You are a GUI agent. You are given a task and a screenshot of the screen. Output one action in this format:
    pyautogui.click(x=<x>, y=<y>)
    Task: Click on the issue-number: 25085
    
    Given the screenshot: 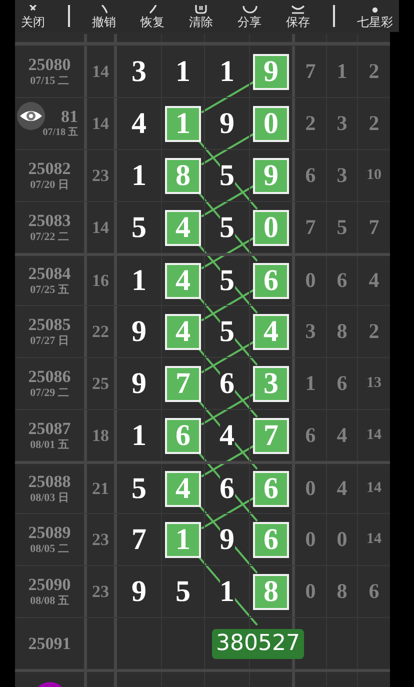 What is the action you would take?
    pyautogui.click(x=49, y=325)
    